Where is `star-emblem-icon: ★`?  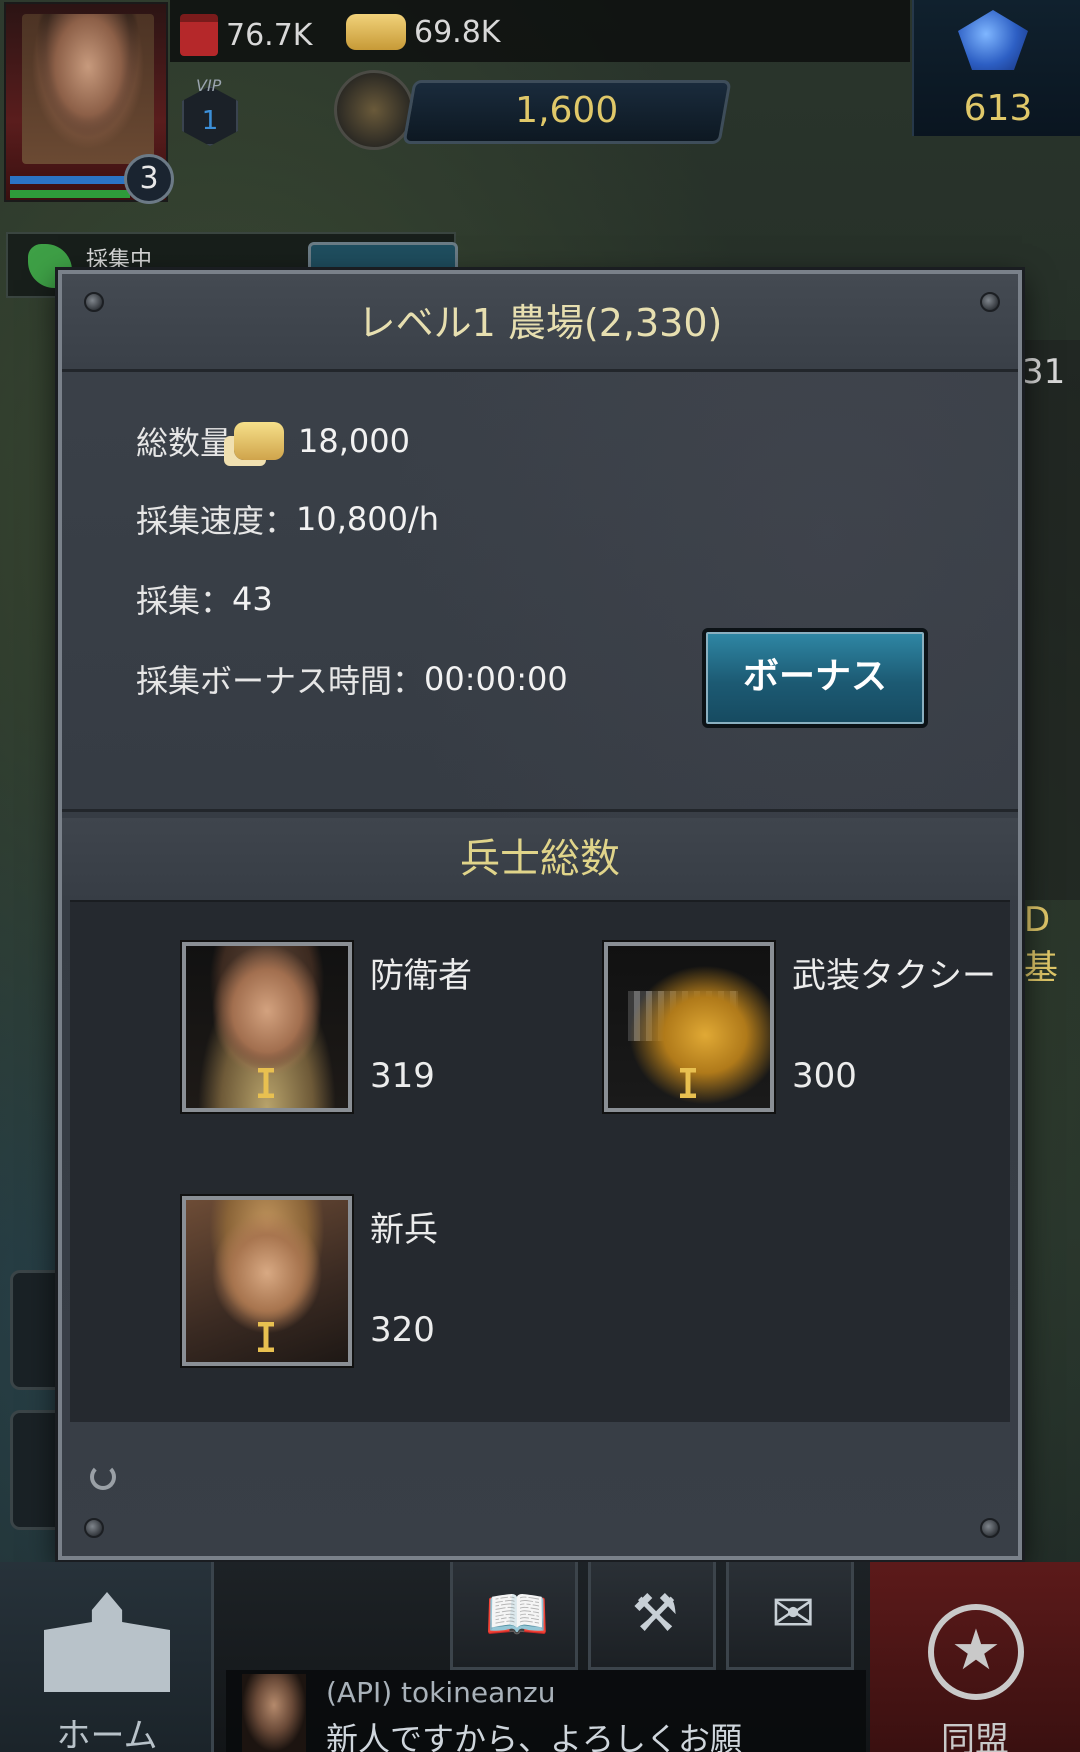
star-emblem-icon: ★ is located at coordinates (976, 1652).